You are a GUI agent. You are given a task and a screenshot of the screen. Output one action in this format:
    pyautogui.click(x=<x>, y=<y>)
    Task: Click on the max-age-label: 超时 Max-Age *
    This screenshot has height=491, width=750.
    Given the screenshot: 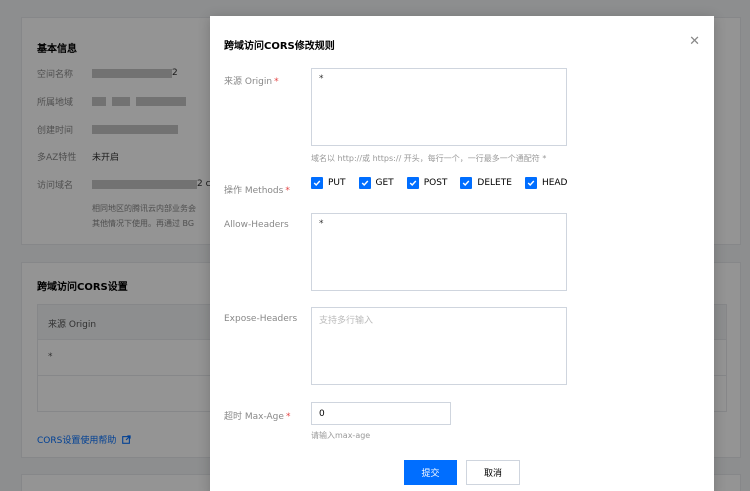 What is the action you would take?
    pyautogui.click(x=257, y=415)
    